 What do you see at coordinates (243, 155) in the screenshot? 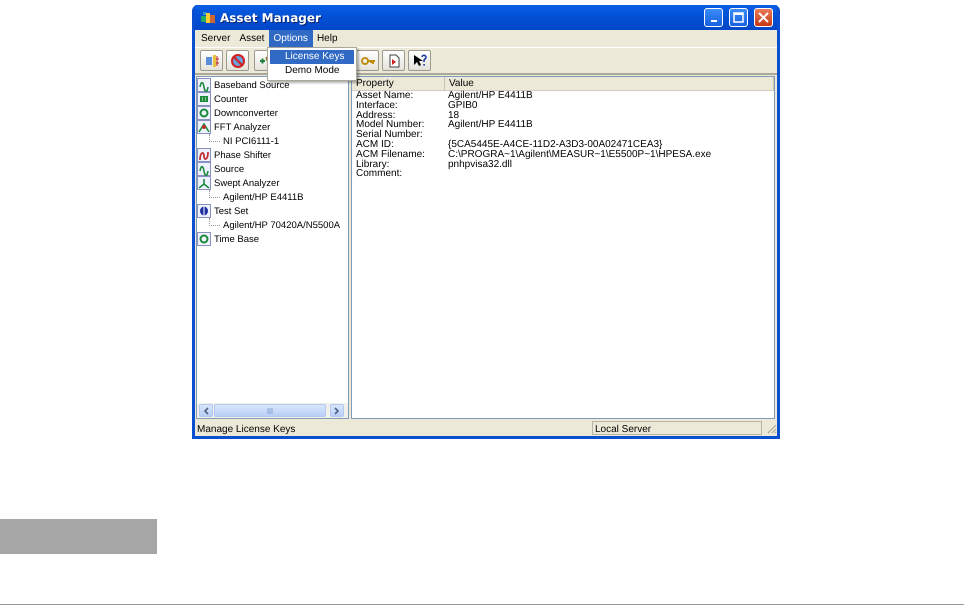
I see `tree-item: Phase Shifter` at bounding box center [243, 155].